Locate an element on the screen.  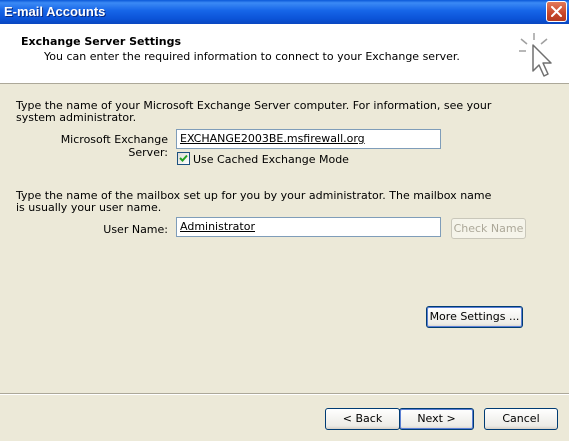
cached-mode-checkbox is located at coordinates (183, 158).